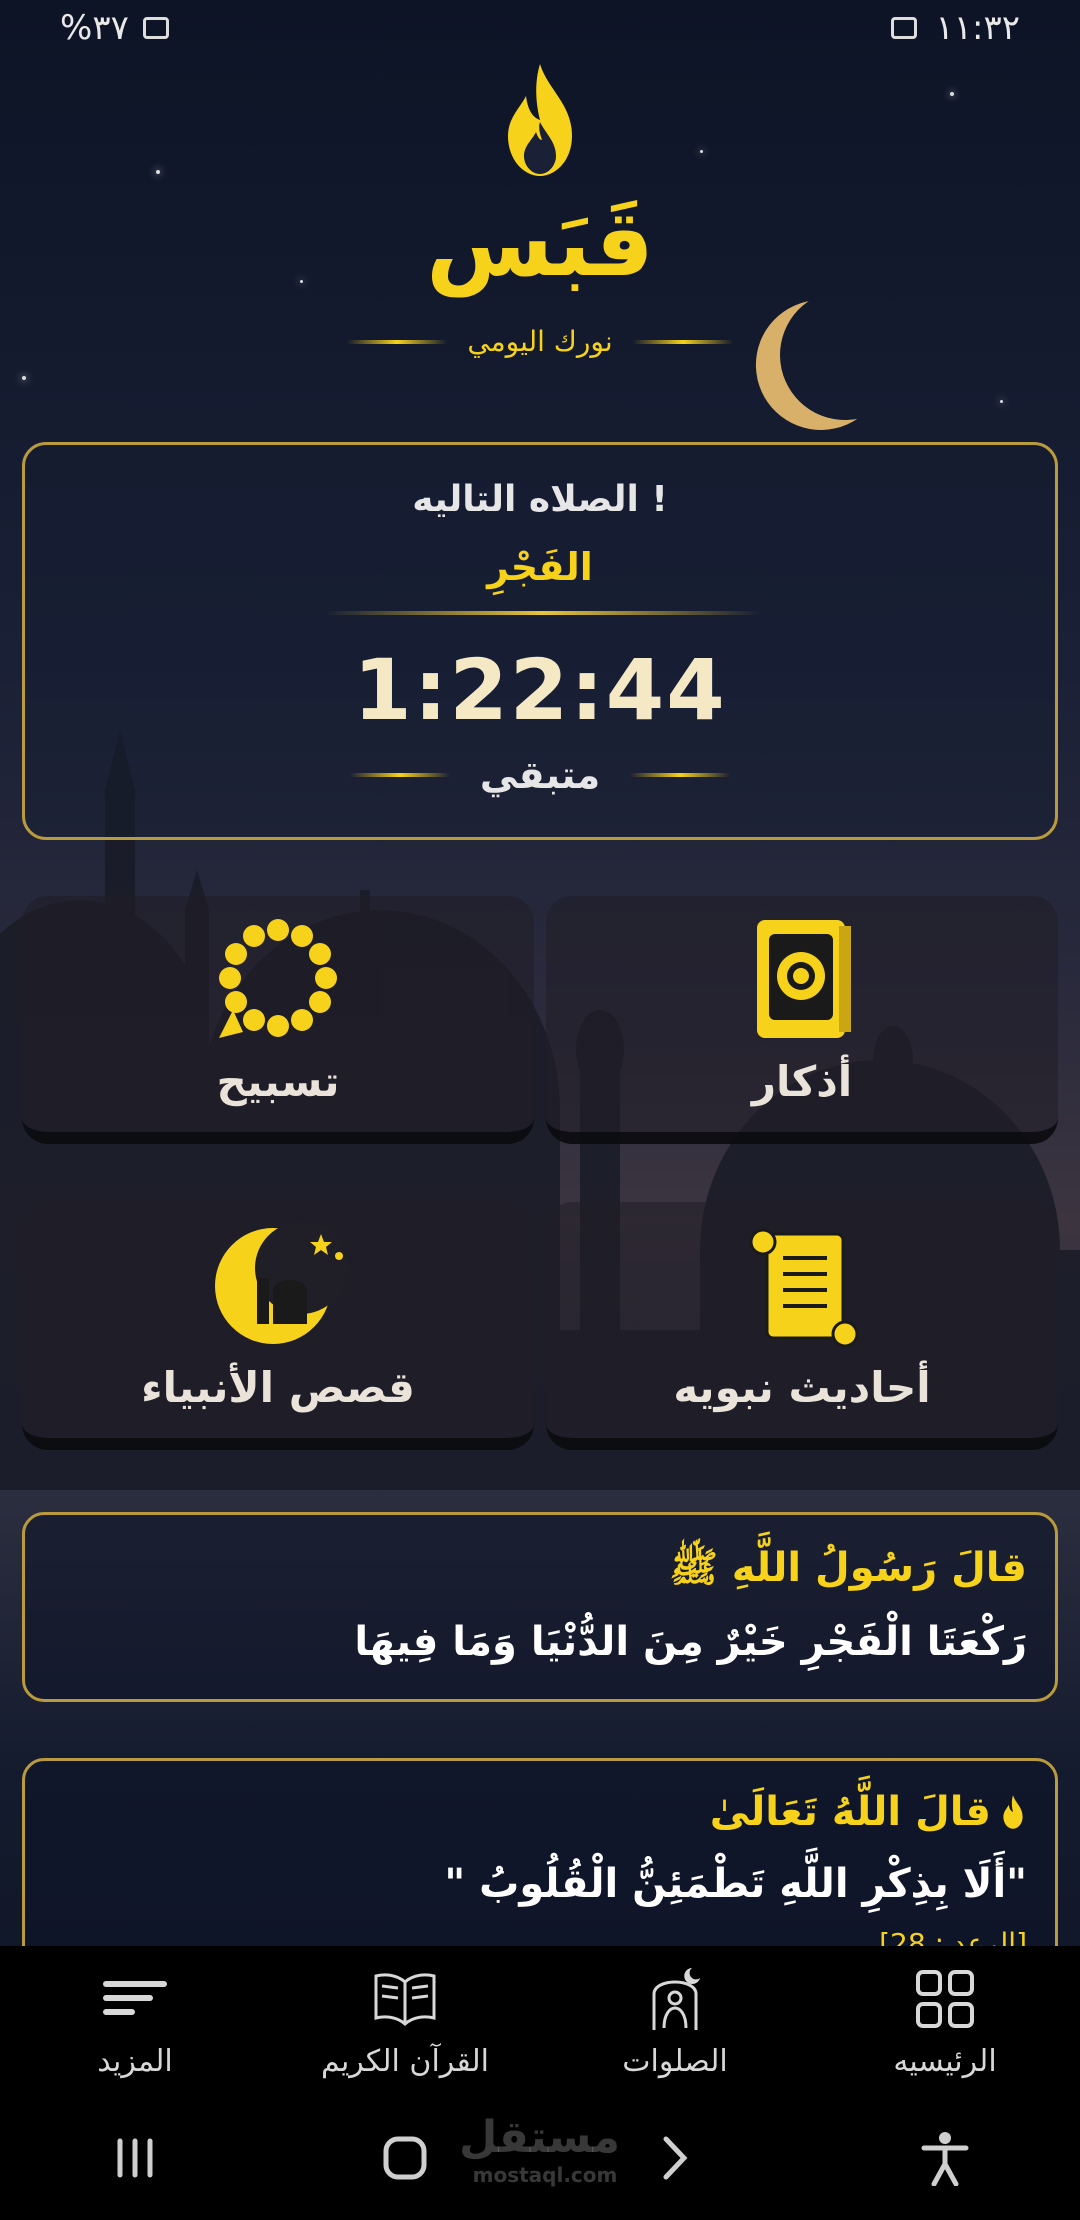 The height and width of the screenshot is (2220, 1080). I want to click on prayer-countdown: 1:22:44, so click(540, 690).